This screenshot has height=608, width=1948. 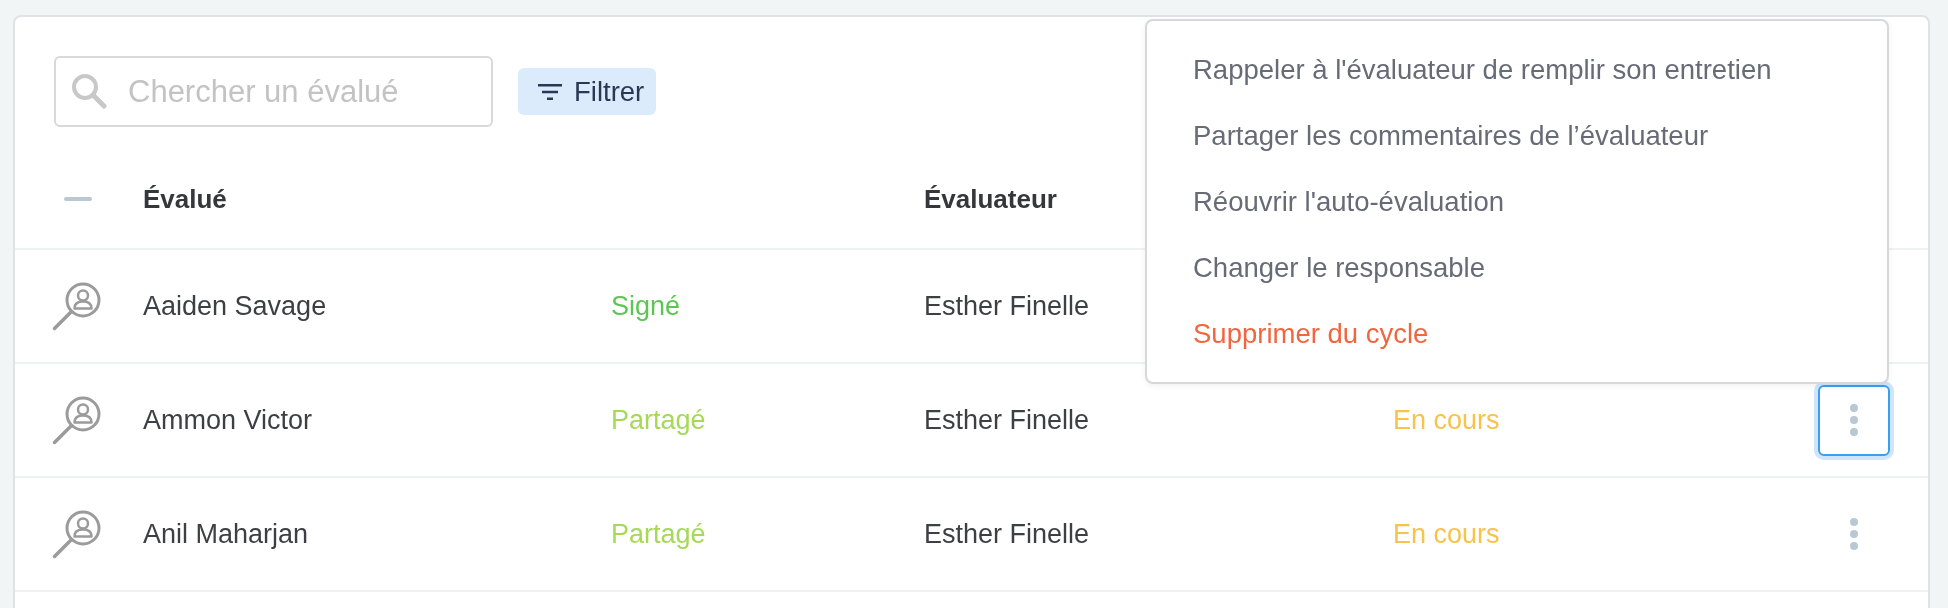 I want to click on column-header: Évaluateur, so click(x=990, y=198).